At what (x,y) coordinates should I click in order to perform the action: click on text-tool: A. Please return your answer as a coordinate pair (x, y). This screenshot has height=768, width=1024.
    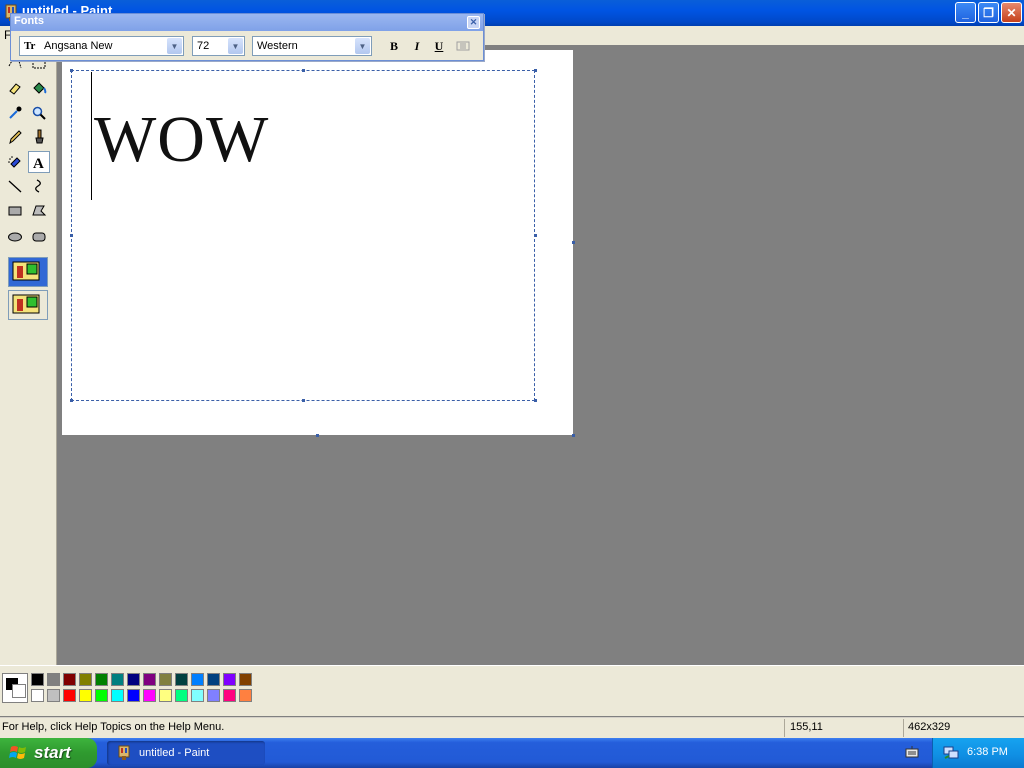
    Looking at the image, I should click on (39, 162).